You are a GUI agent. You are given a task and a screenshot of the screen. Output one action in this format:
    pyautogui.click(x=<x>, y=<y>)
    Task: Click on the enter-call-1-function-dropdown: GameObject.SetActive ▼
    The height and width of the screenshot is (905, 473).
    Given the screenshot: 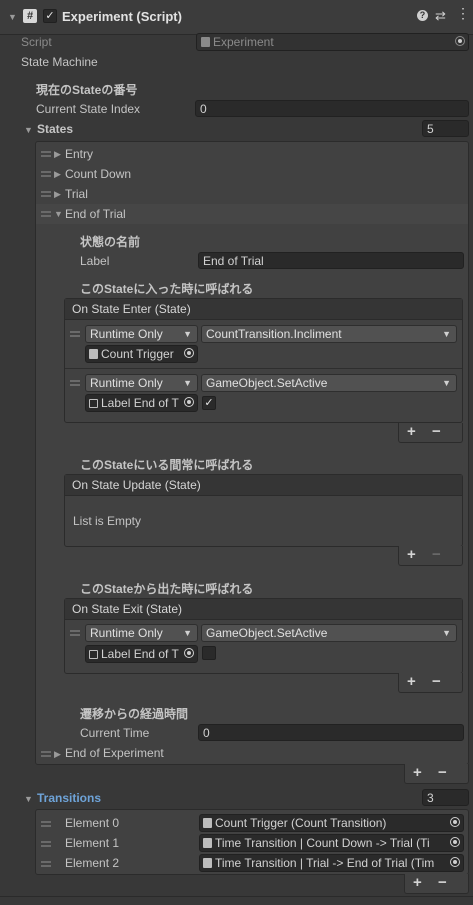 What is the action you would take?
    pyautogui.click(x=329, y=383)
    